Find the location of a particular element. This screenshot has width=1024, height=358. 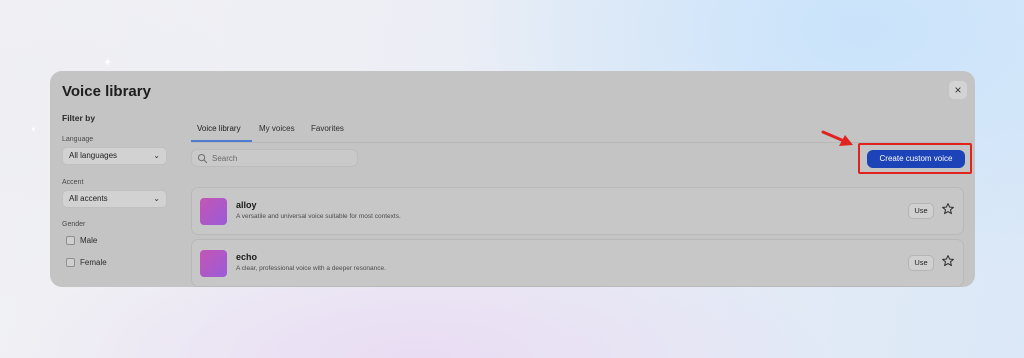

gender-option-male: Male is located at coordinates (81, 240).